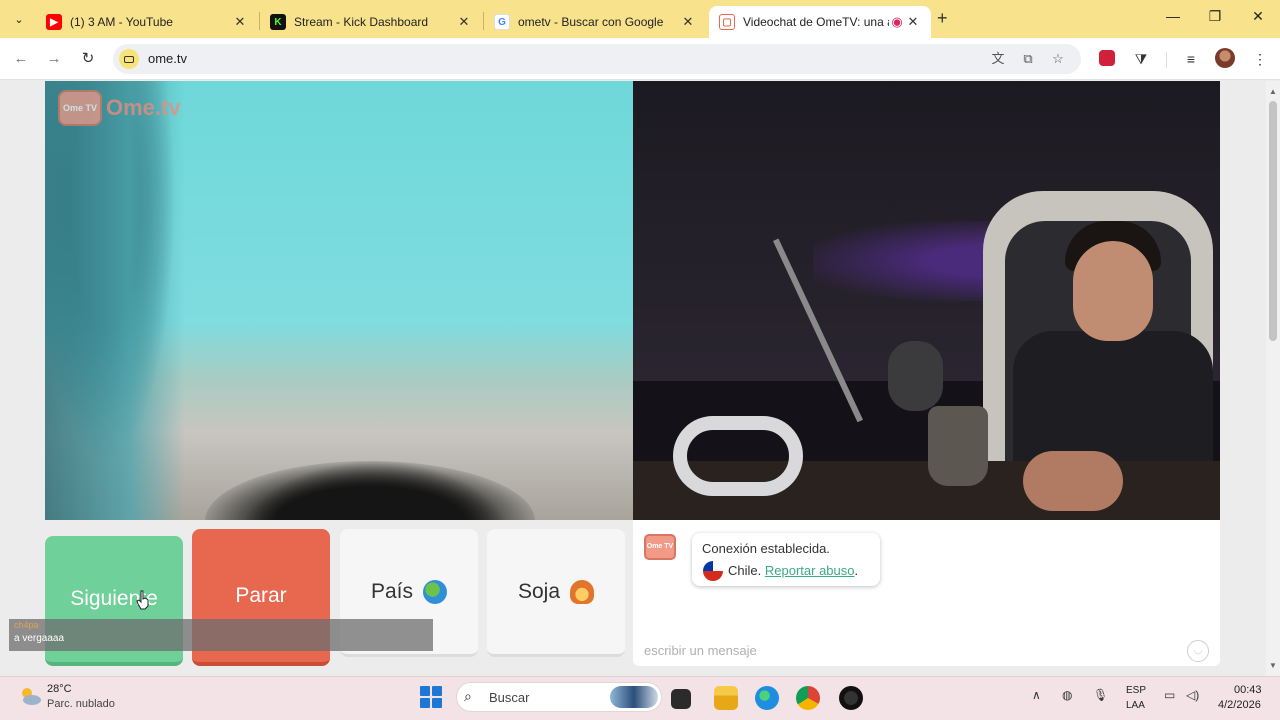 The image size is (1280, 720). I want to click on tab-title: Stream - Kick Dashboard, so click(361, 22).